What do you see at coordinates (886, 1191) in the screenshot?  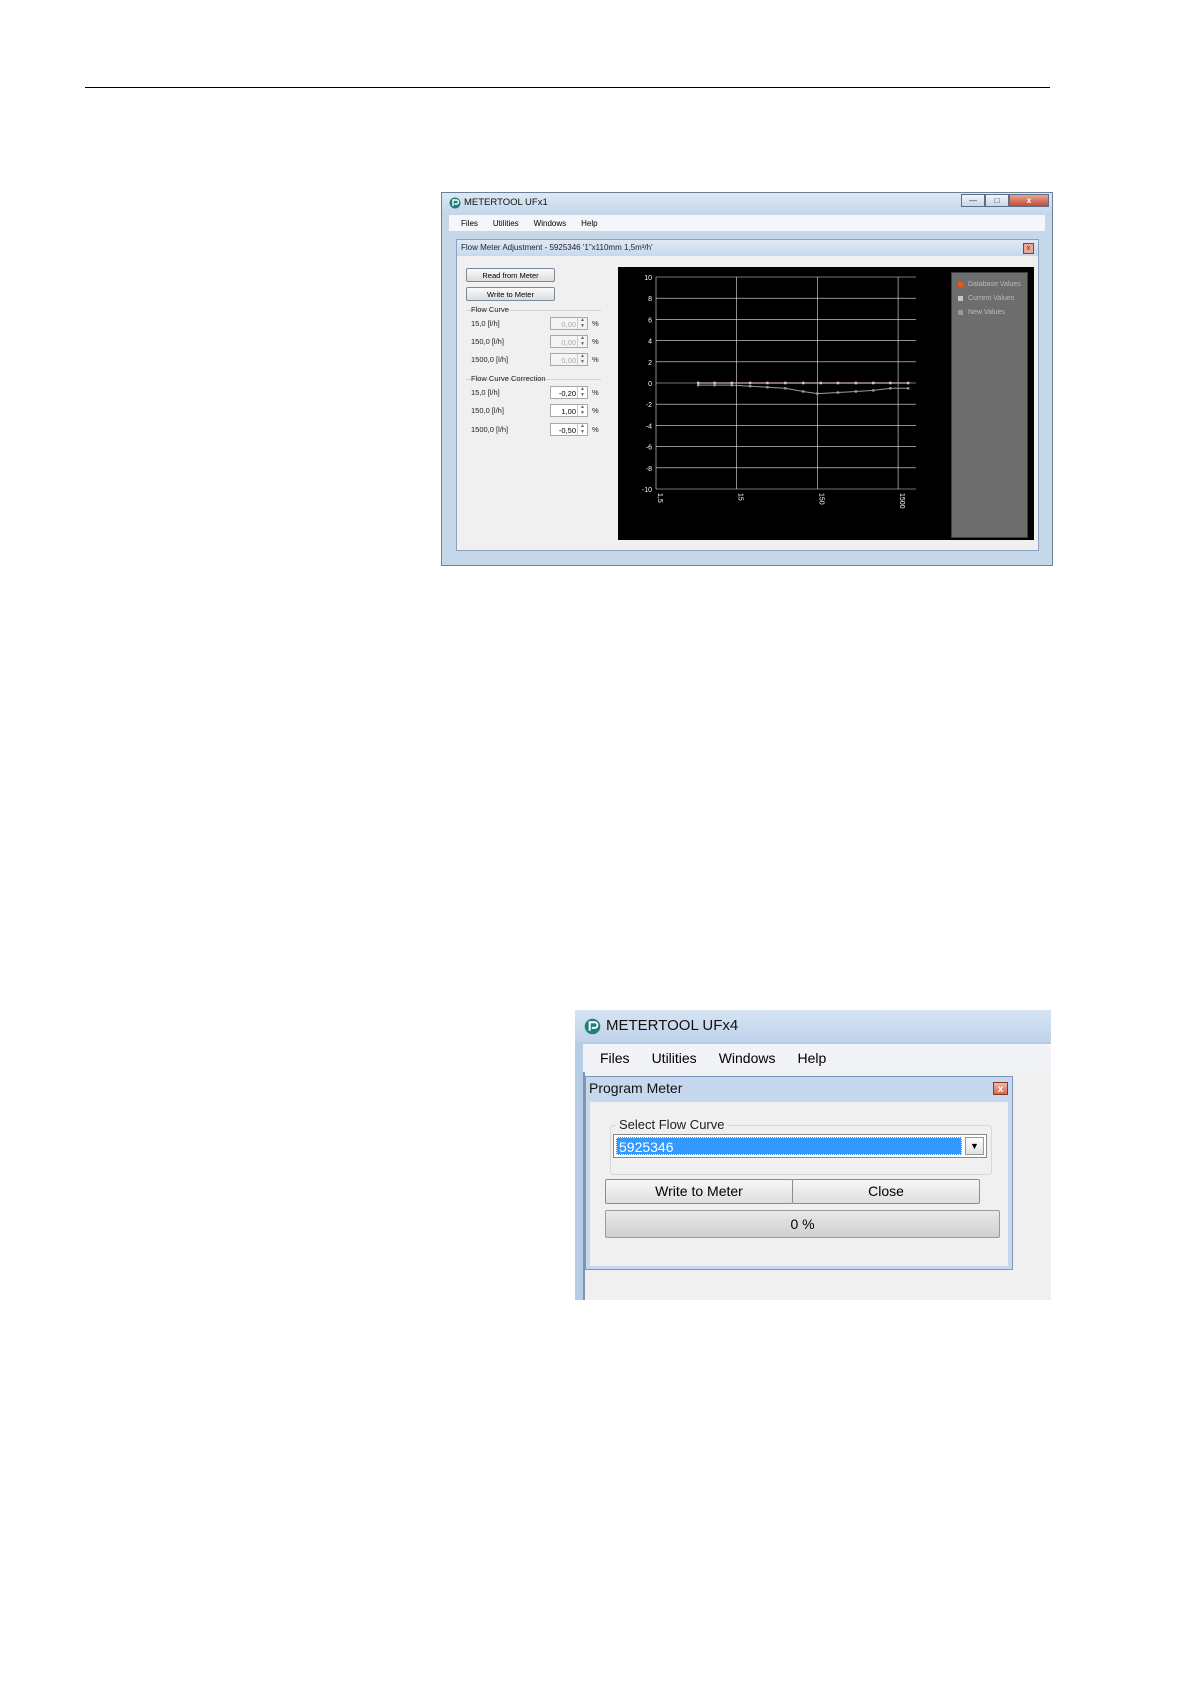 I see `close-button: Close` at bounding box center [886, 1191].